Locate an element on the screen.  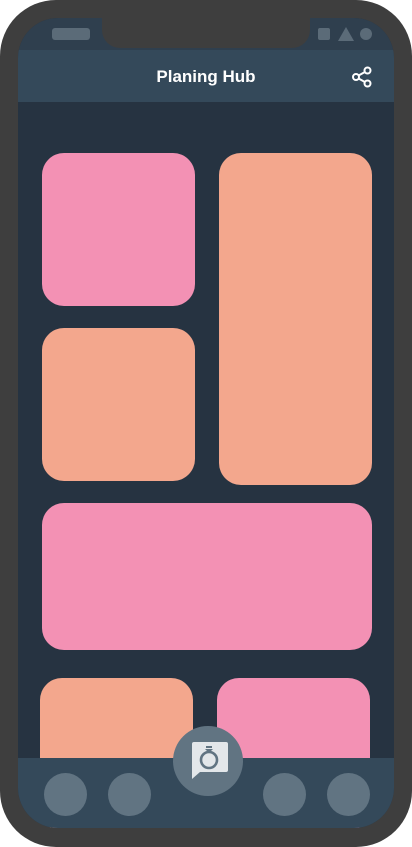
page-title: Planing Hub is located at coordinates (206, 76).